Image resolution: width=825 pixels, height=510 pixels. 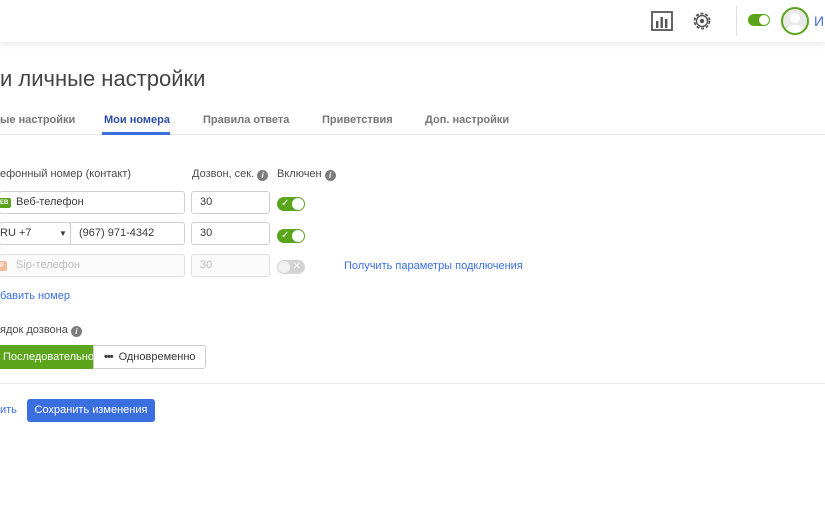 What do you see at coordinates (291, 236) in the screenshot?
I see `enabled-toggle-2: ✓` at bounding box center [291, 236].